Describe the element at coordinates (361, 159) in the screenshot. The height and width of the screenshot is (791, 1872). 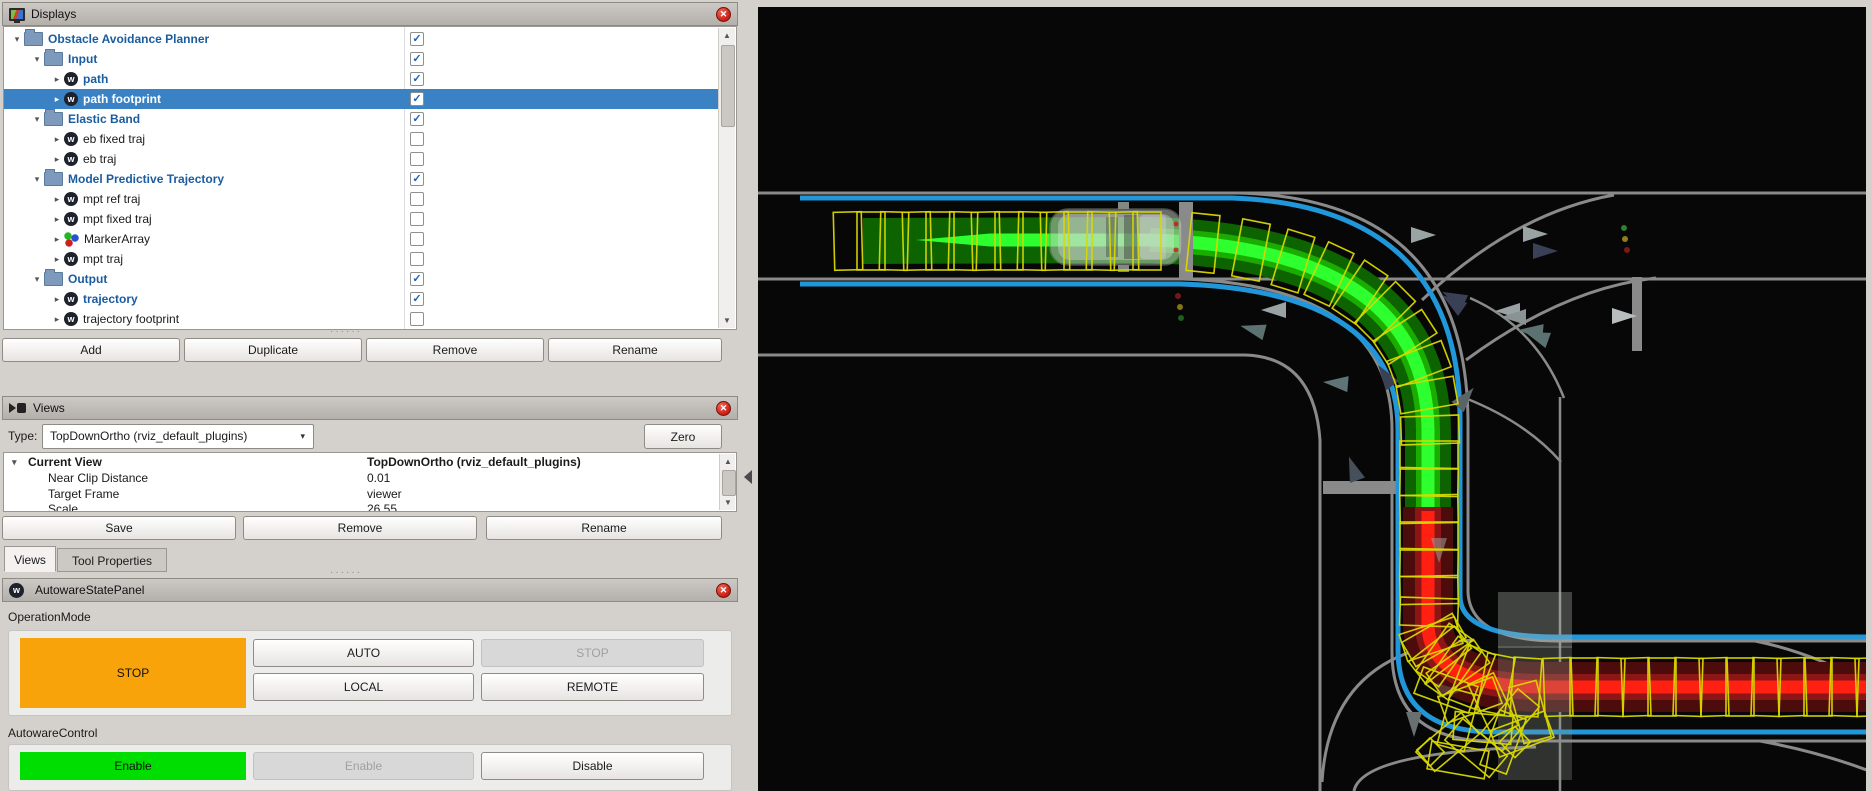
I see `tree-item-eb-traj: web traj` at that location.